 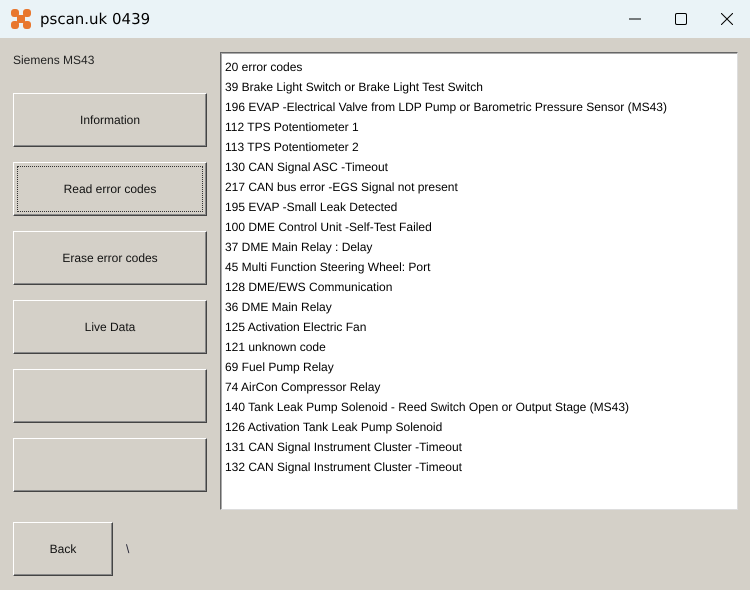 What do you see at coordinates (264, 67) in the screenshot?
I see `error-code-line: 20 error codes` at bounding box center [264, 67].